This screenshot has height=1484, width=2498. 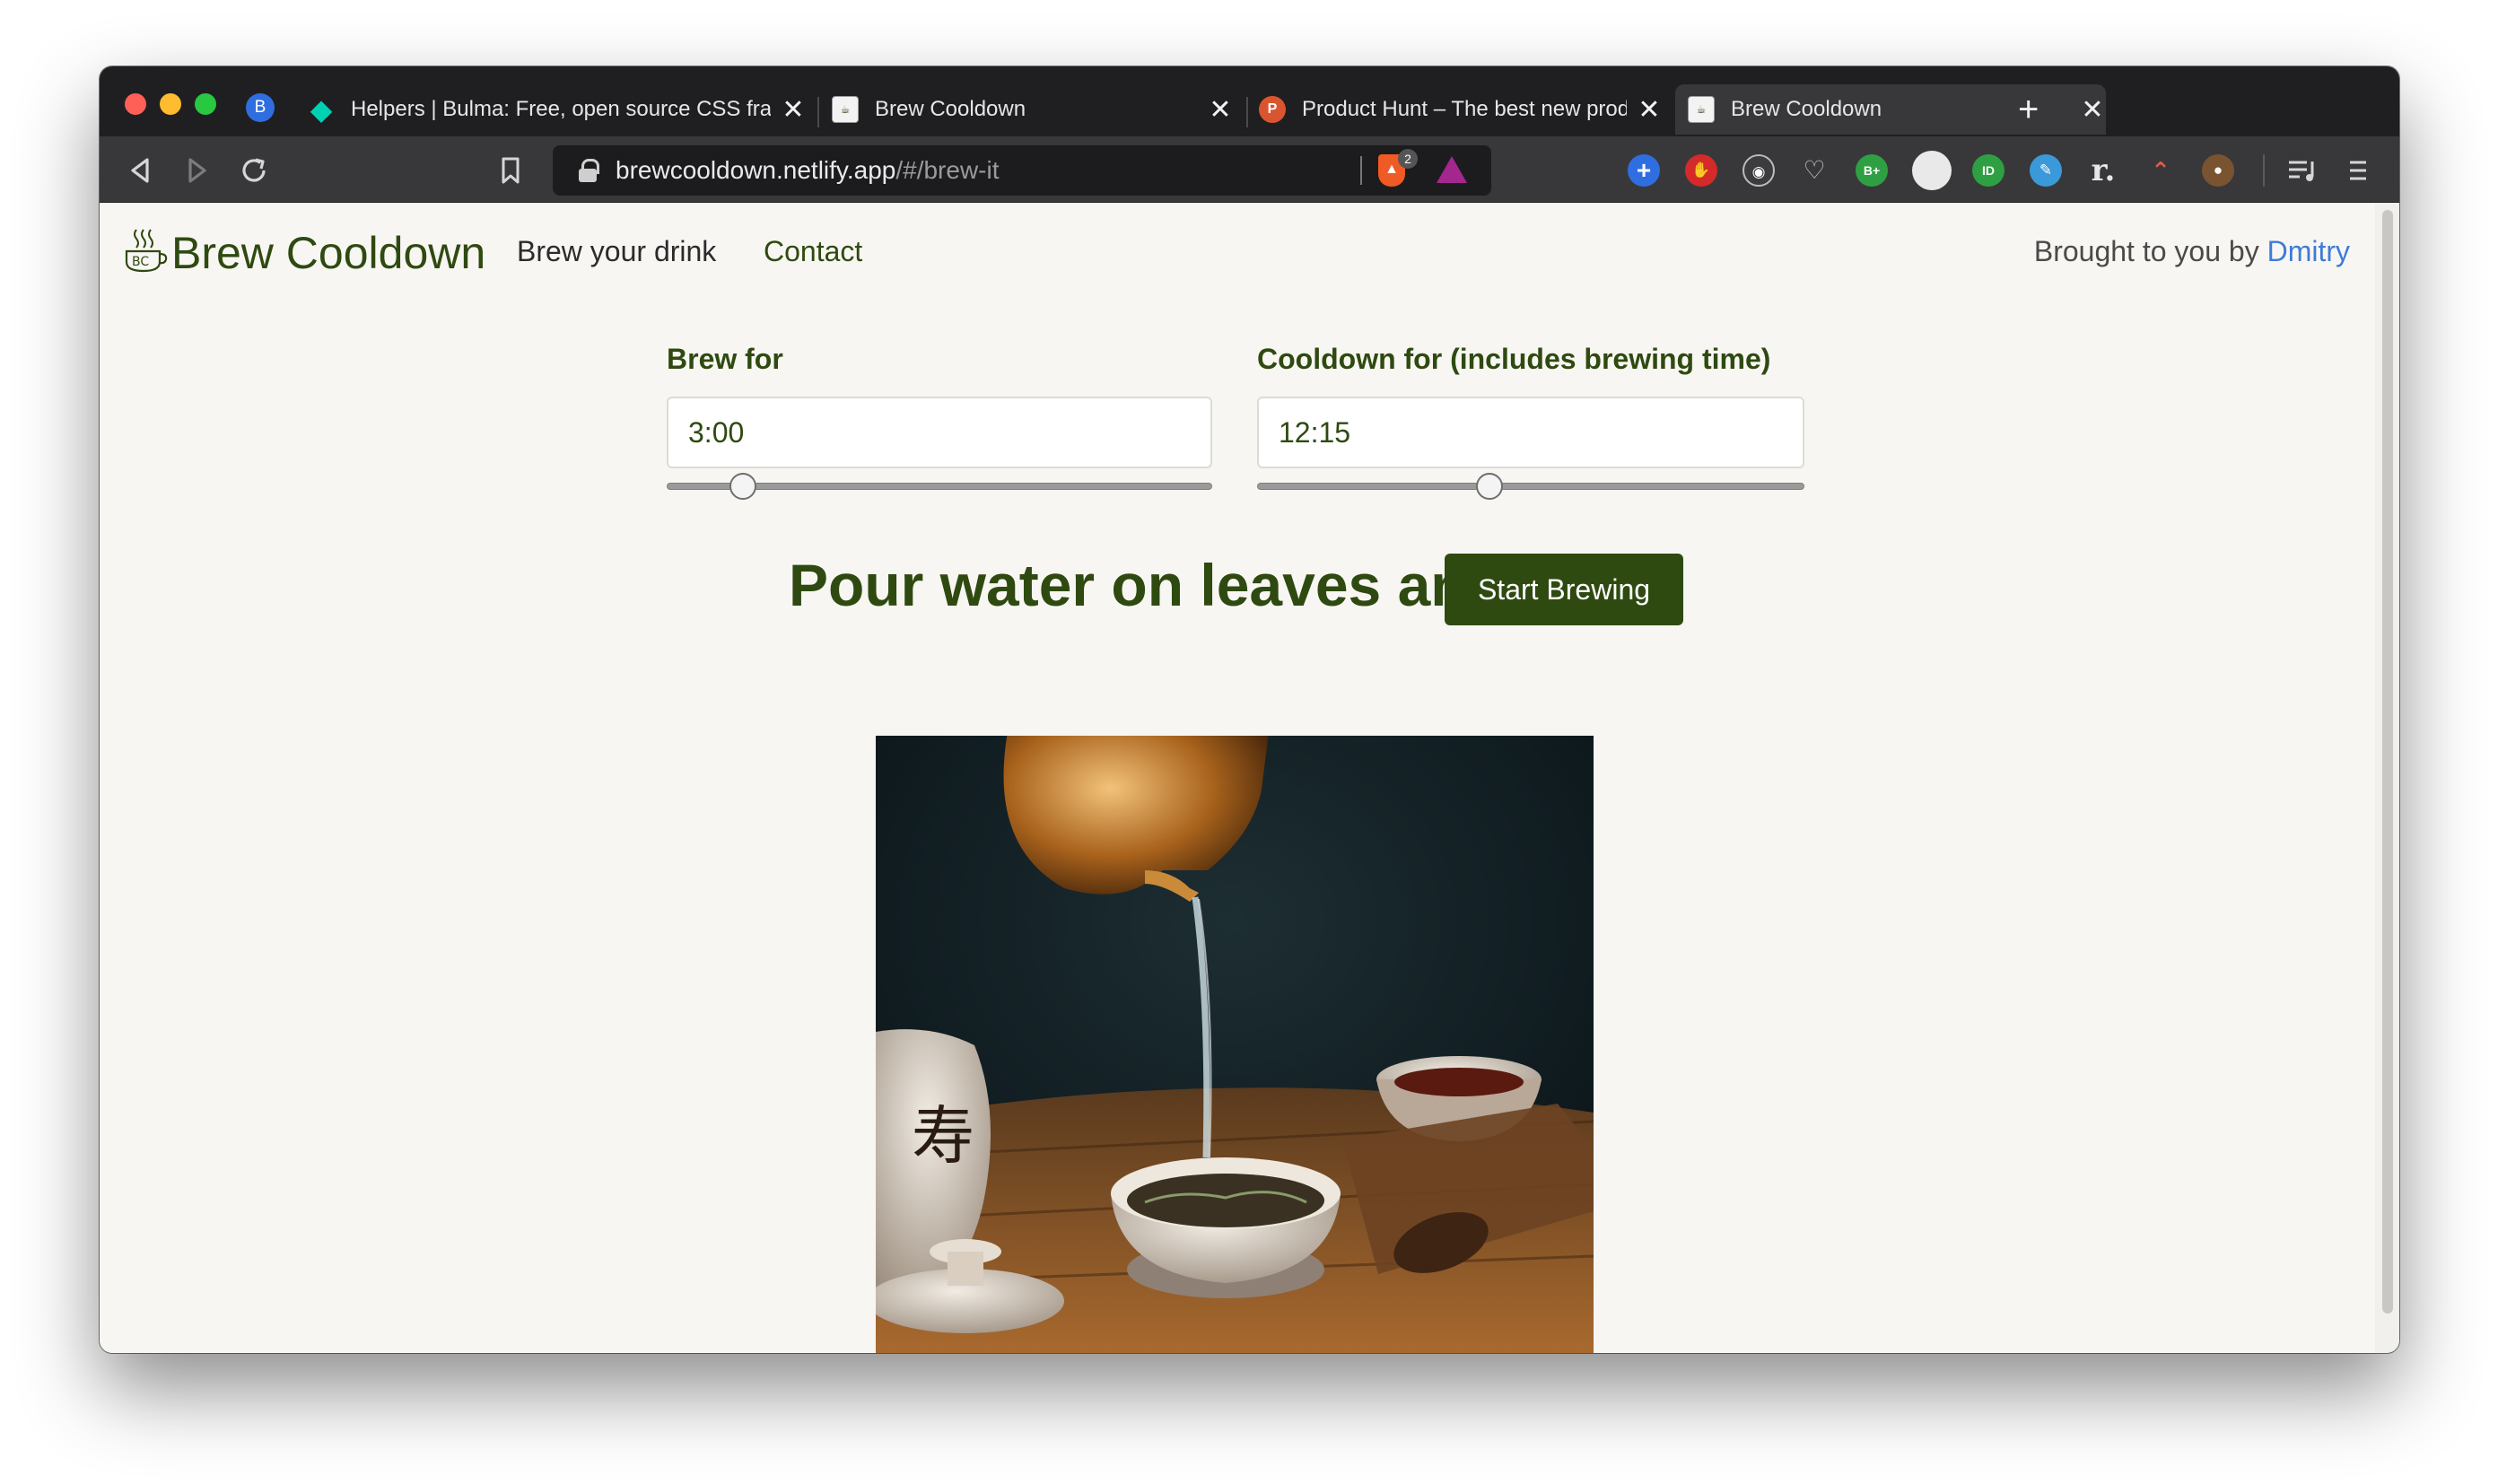 What do you see at coordinates (951, 109) in the screenshot?
I see `tab-title: Brew Cooldown` at bounding box center [951, 109].